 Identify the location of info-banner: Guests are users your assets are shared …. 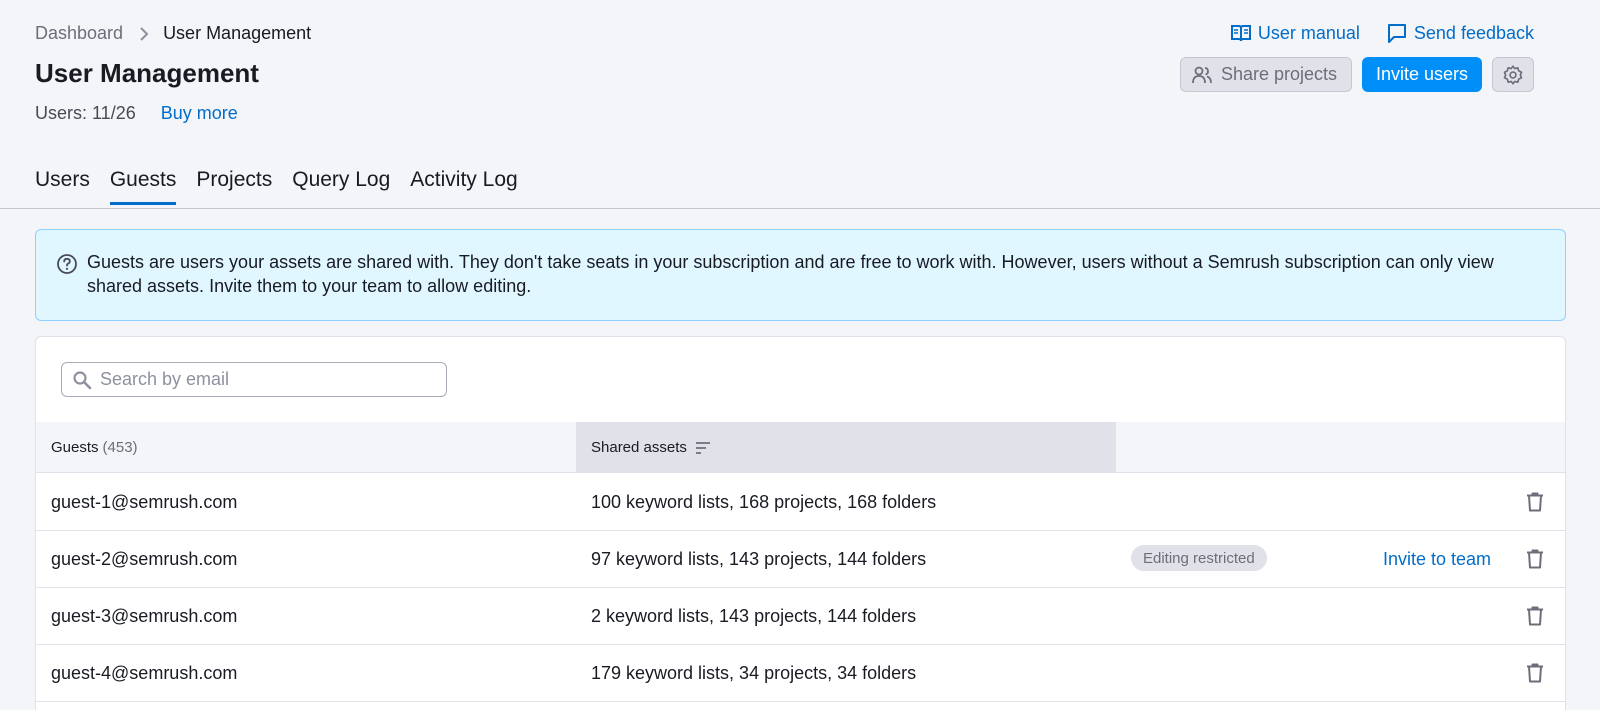
(800, 275).